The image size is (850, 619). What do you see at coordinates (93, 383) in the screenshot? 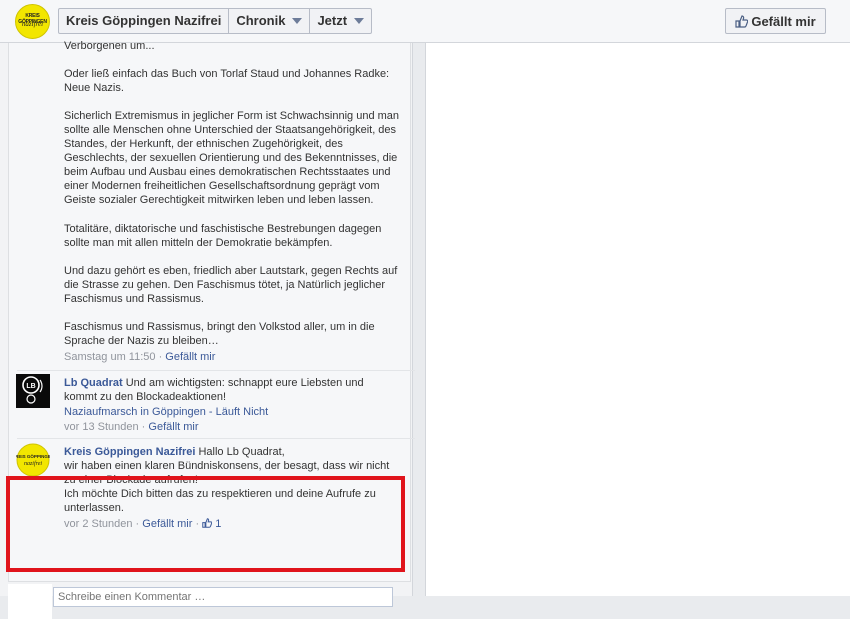
I see `comment-author-link: Lb Quadrat` at bounding box center [93, 383].